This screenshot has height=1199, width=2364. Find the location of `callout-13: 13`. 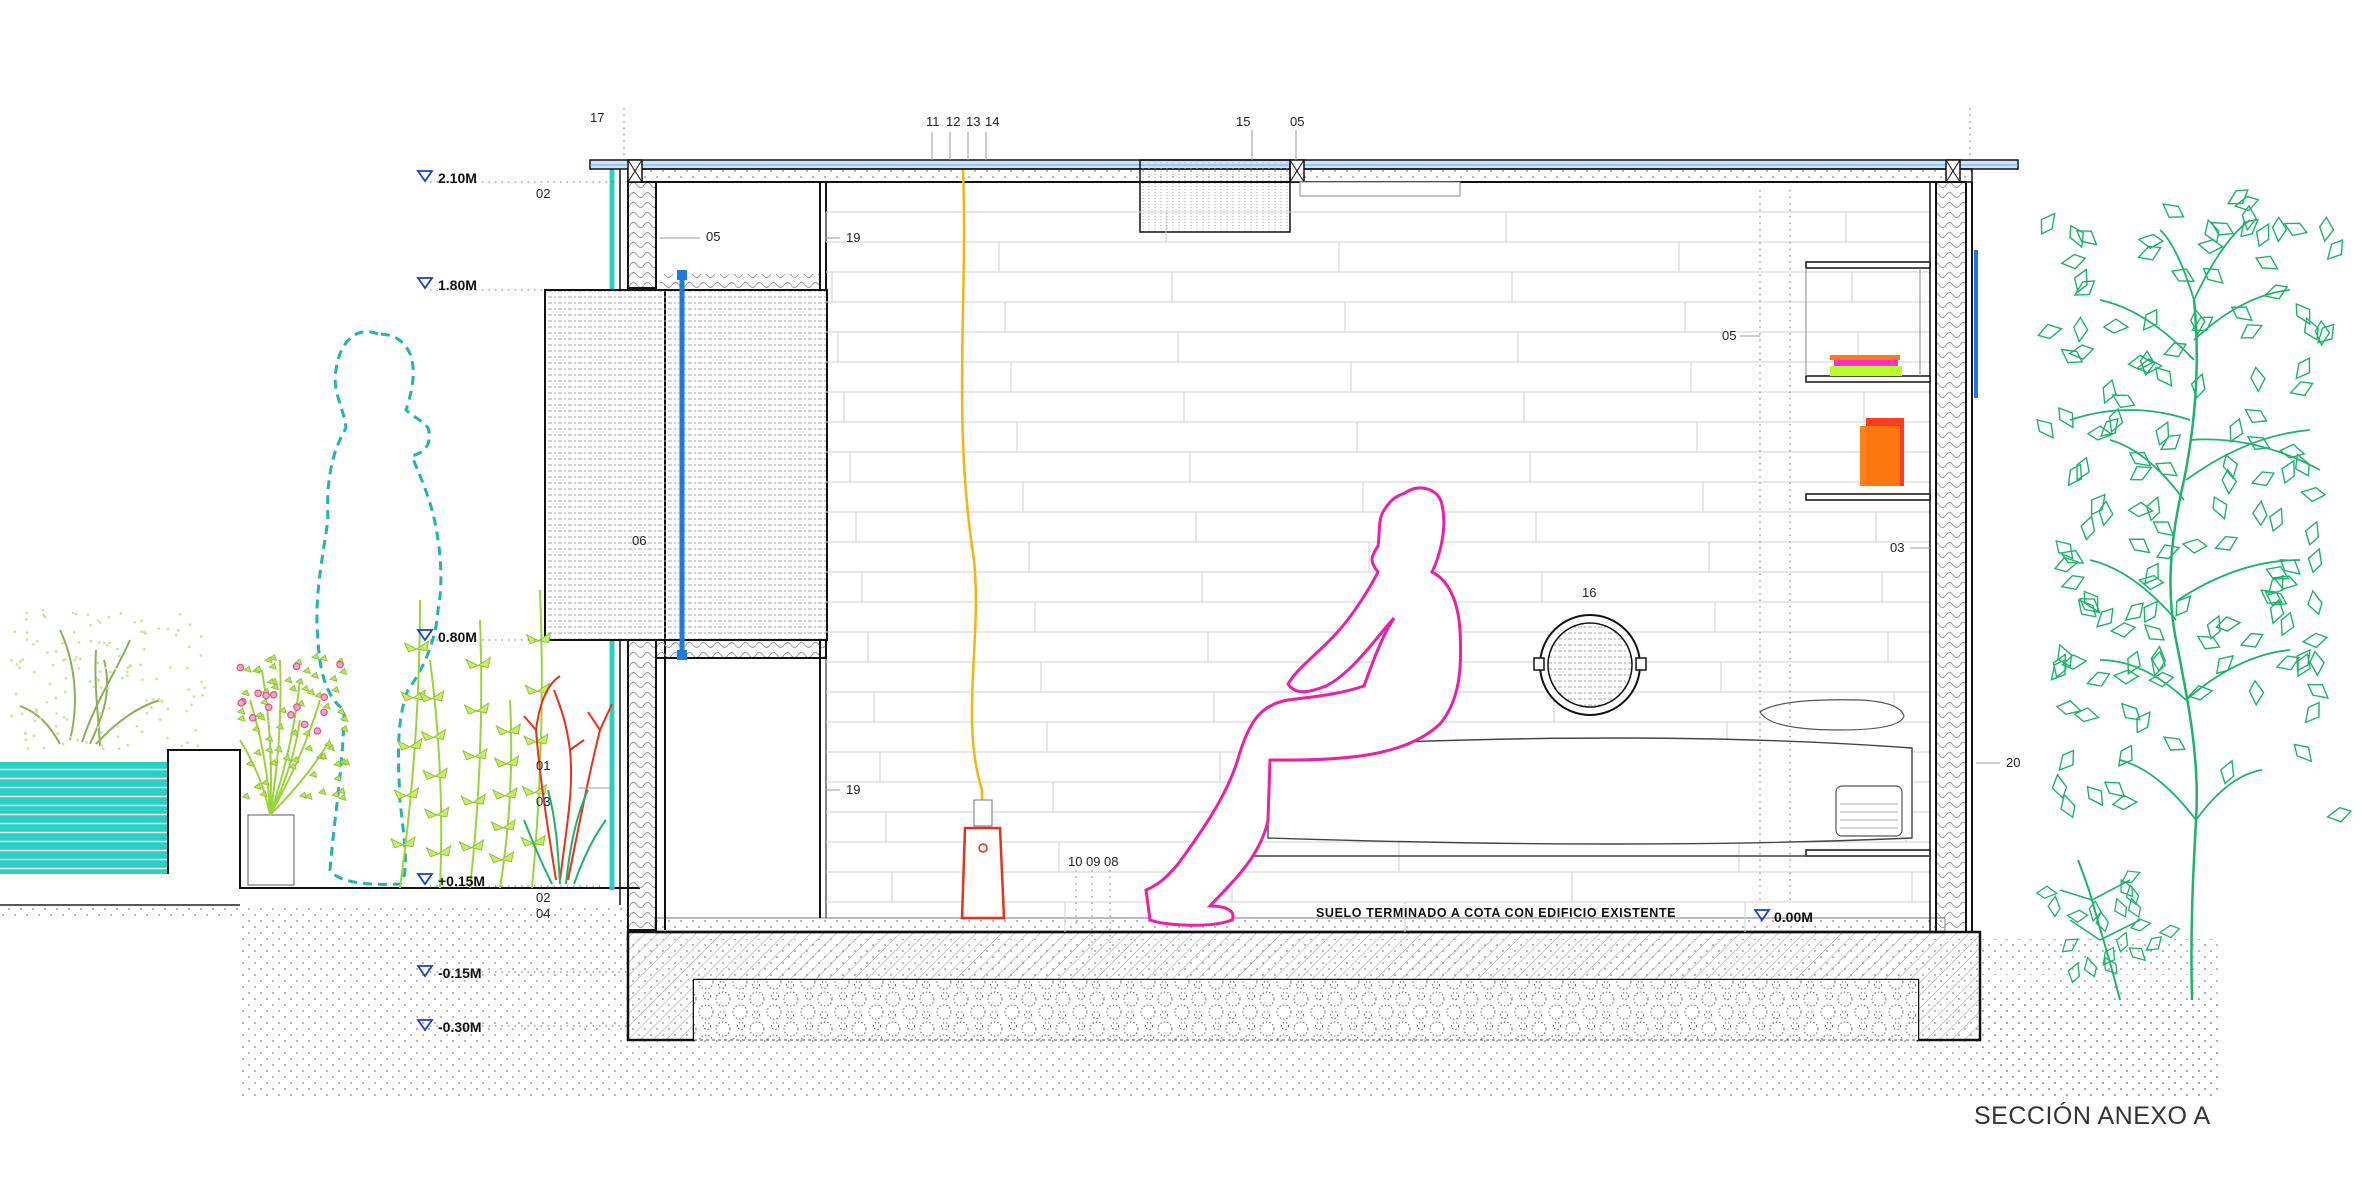

callout-13: 13 is located at coordinates (973, 121).